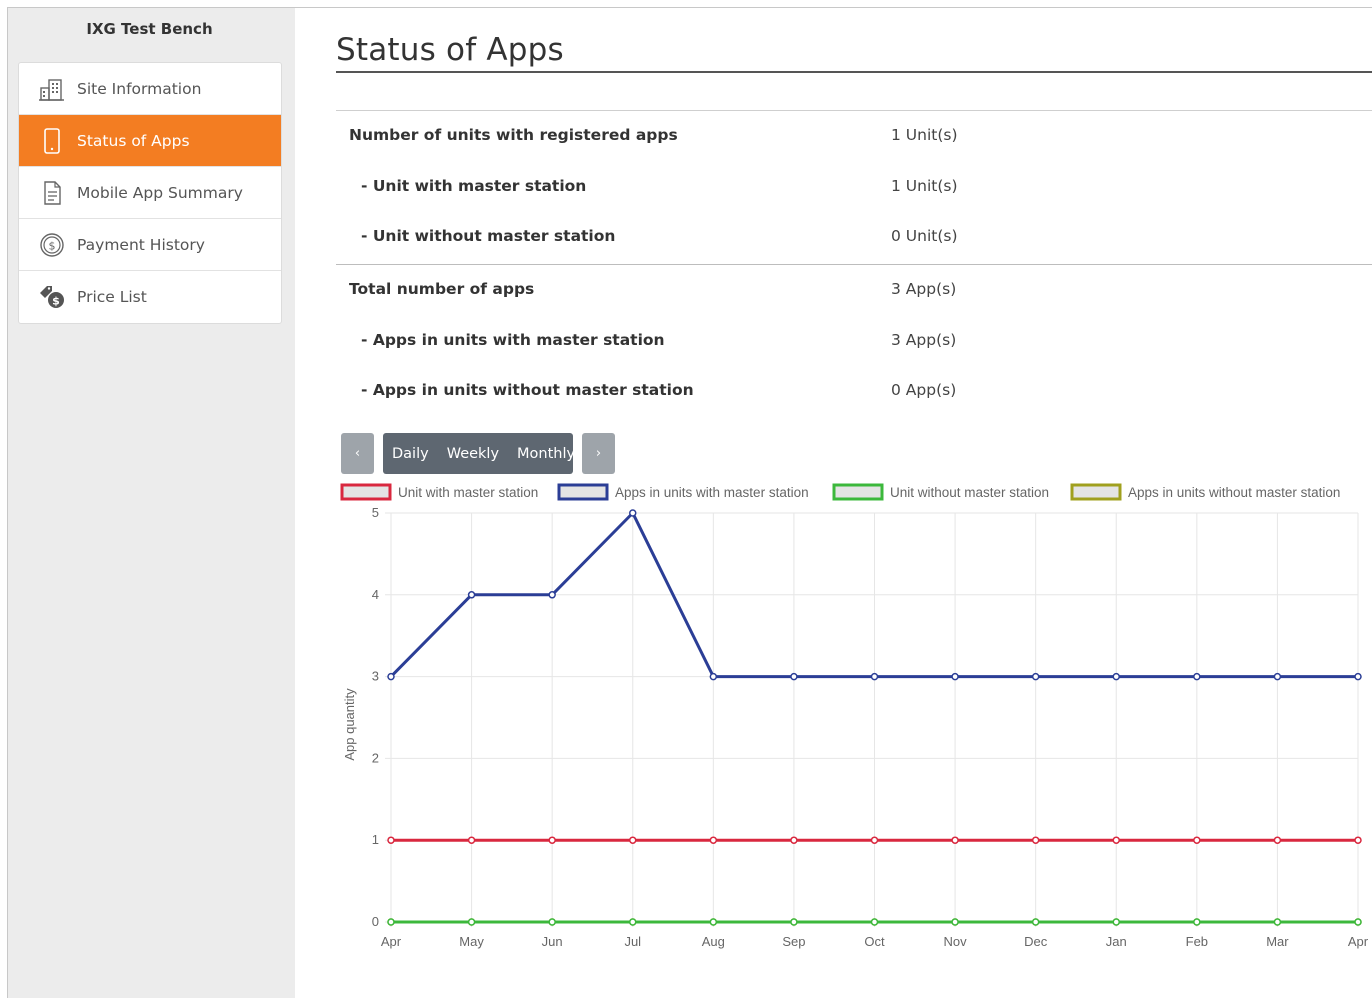  What do you see at coordinates (160, 192) in the screenshot?
I see `sidebar-item-label: Mobile App Summary` at bounding box center [160, 192].